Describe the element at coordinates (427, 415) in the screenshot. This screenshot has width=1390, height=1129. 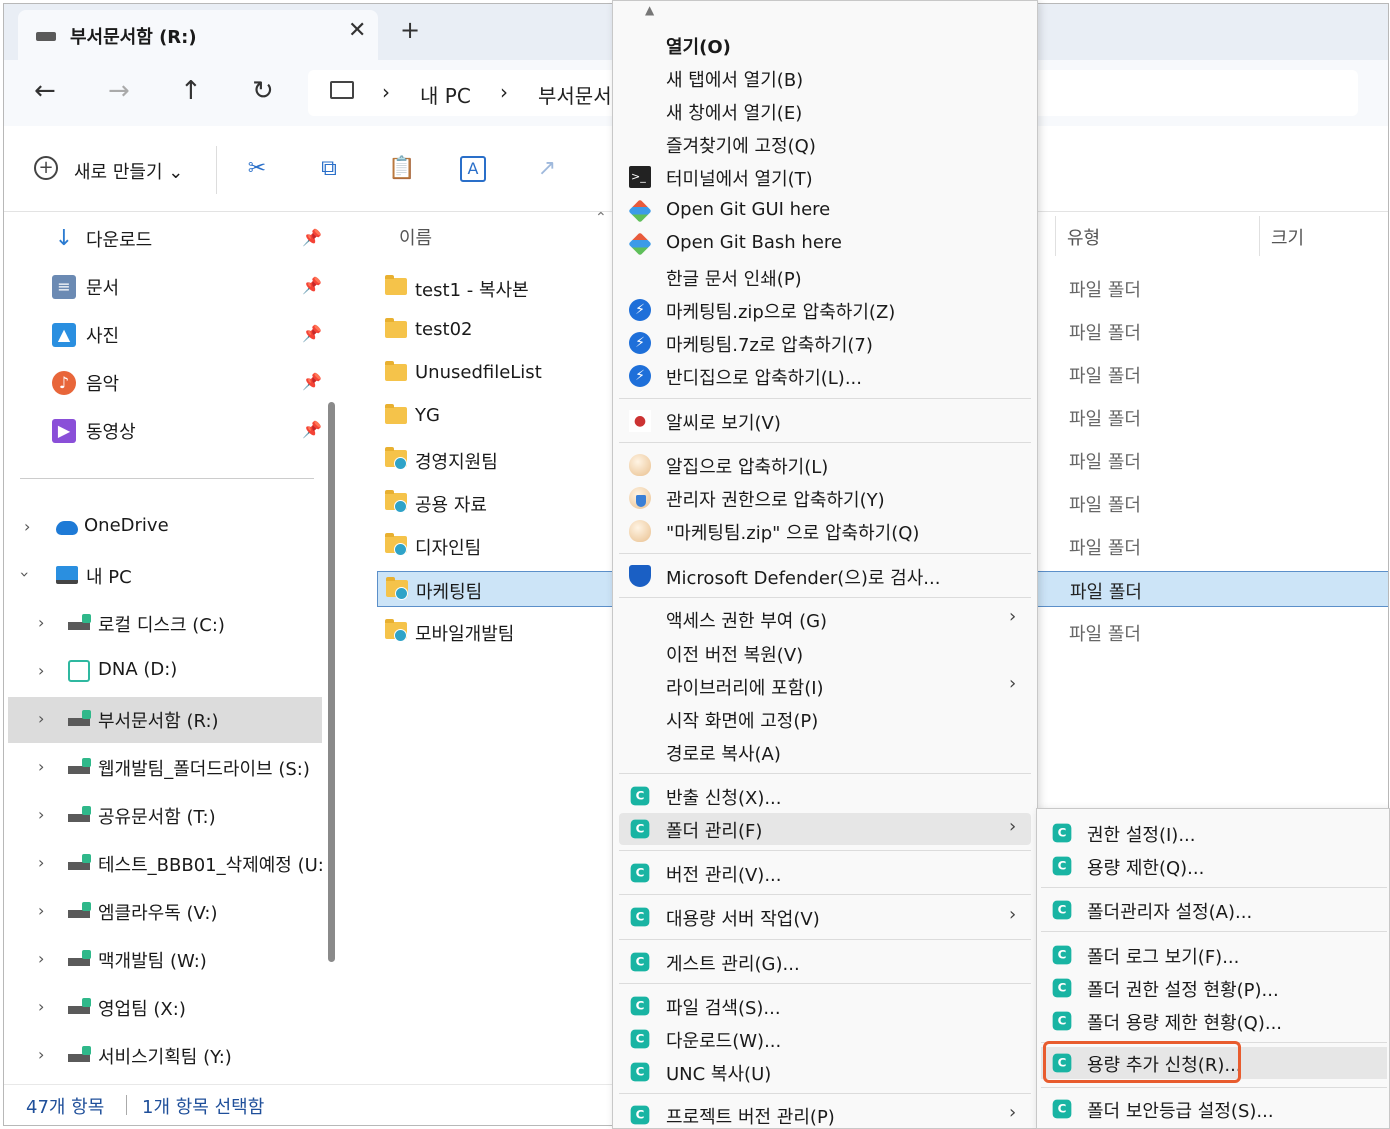
I see `file-name: YG` at that location.